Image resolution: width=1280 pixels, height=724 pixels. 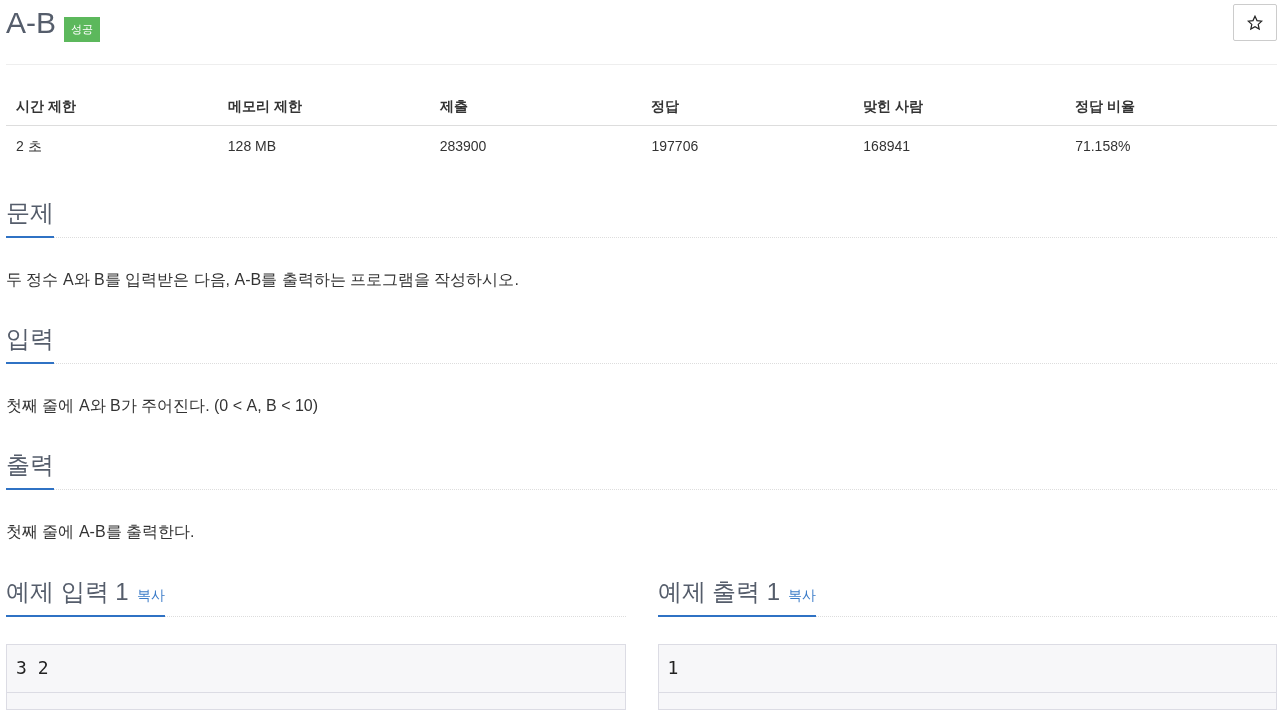 I want to click on column-header: 시간 제한, so click(x=112, y=106).